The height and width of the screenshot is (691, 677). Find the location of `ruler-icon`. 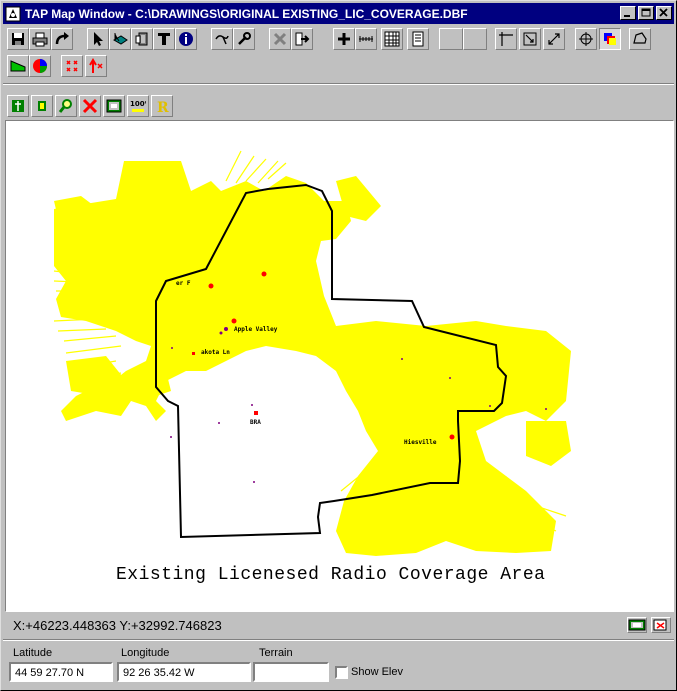

ruler-icon is located at coordinates (366, 39).